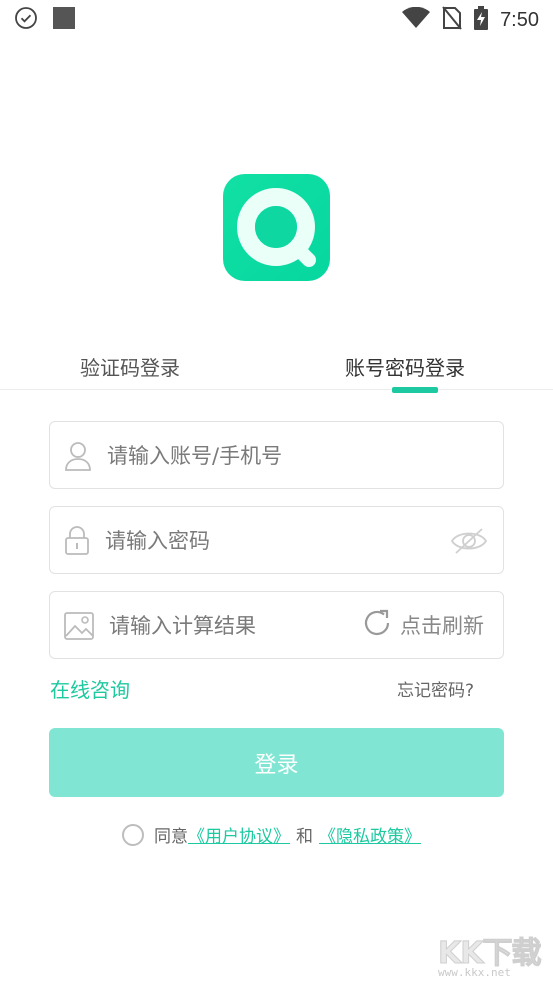  What do you see at coordinates (64, 20) in the screenshot?
I see `square-notification-icon` at bounding box center [64, 20].